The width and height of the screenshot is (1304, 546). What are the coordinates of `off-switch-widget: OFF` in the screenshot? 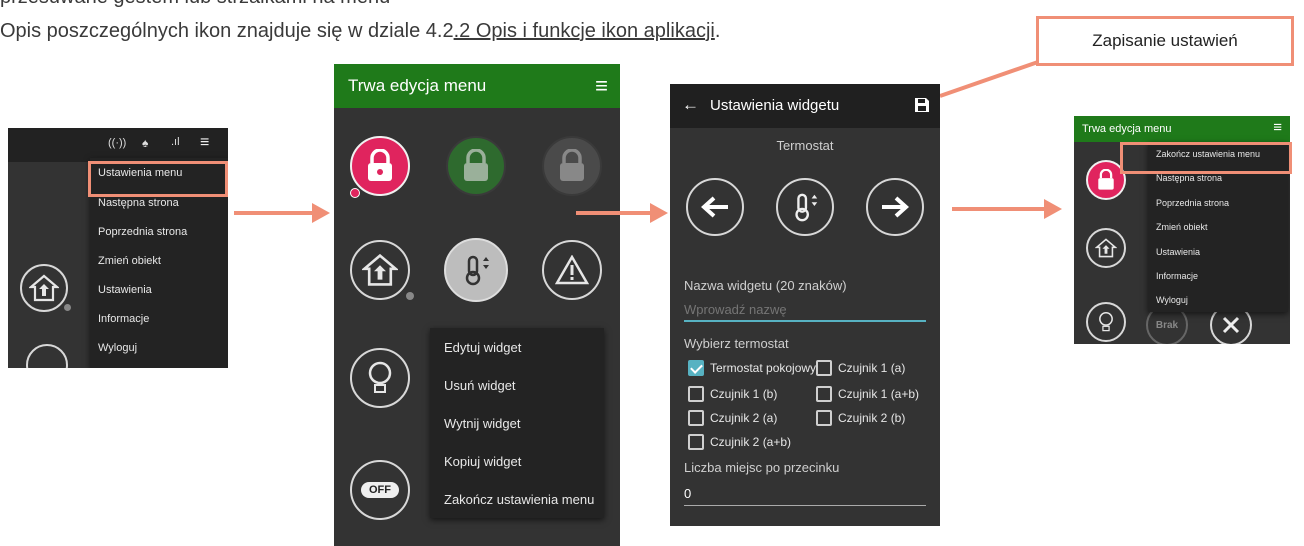 It's located at (380, 490).